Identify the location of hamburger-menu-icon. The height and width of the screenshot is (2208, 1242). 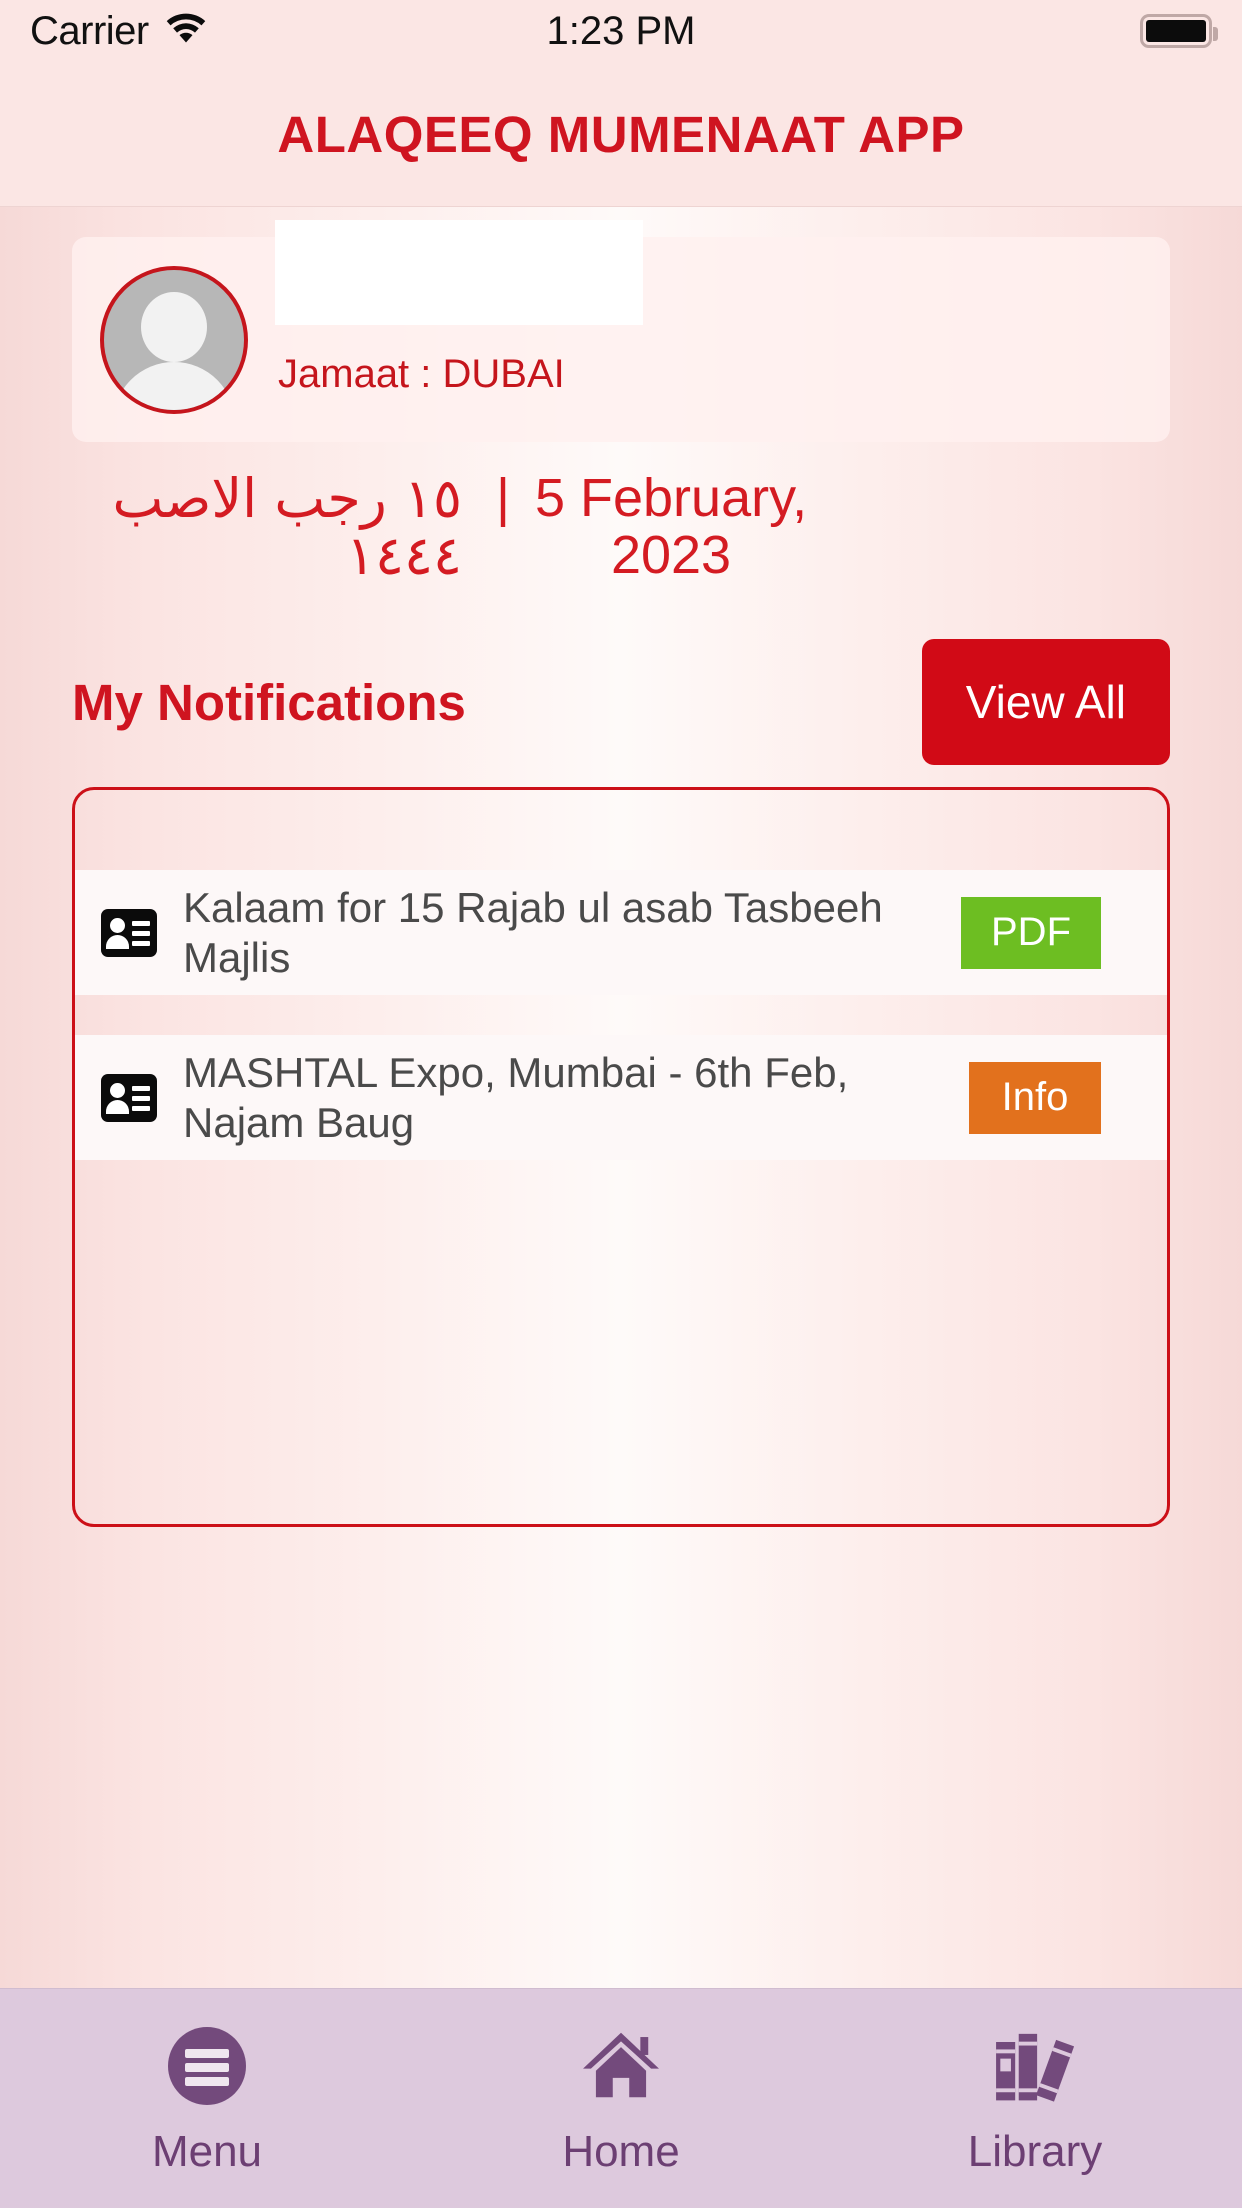
(207, 2063).